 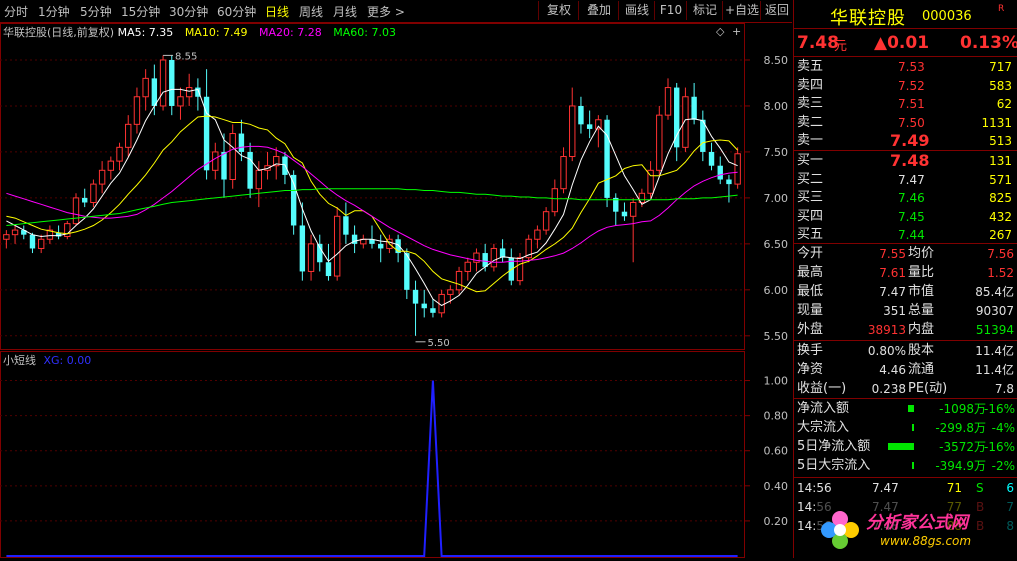 What do you see at coordinates (1000, 67) in the screenshot?
I see `ask-volume: 717` at bounding box center [1000, 67].